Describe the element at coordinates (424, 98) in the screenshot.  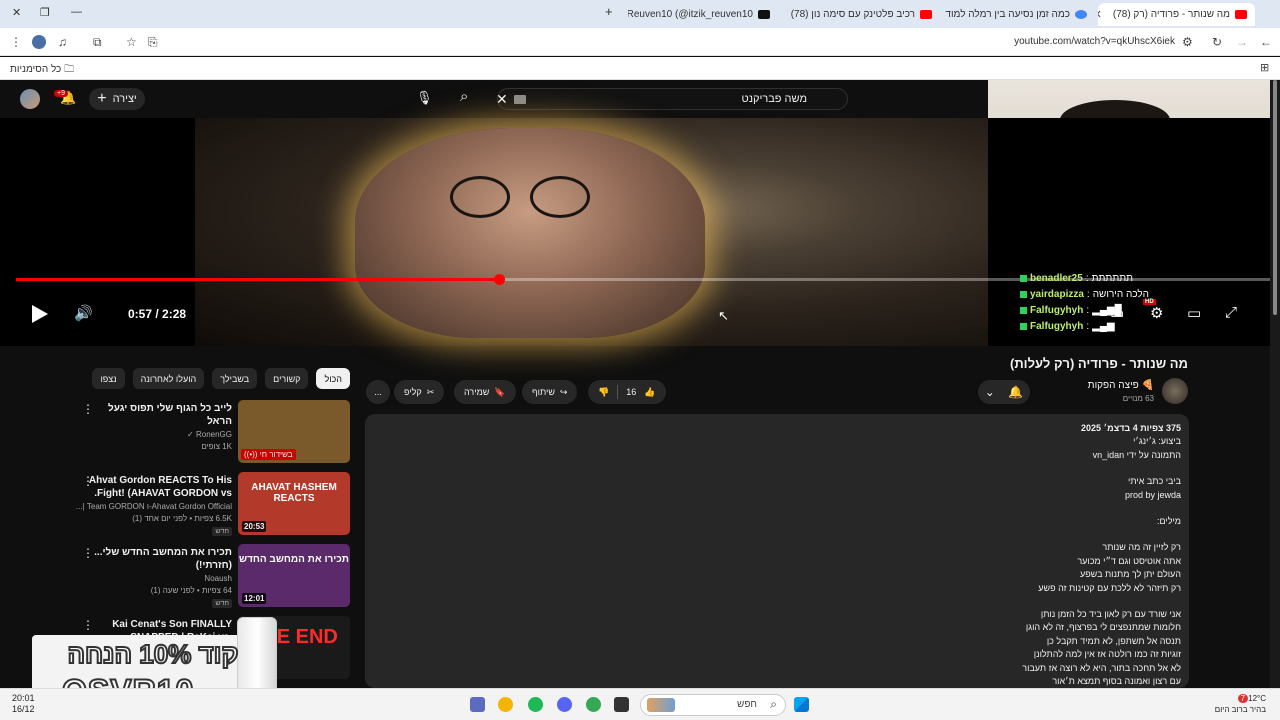
I see `microphone-icon: 🎙` at that location.